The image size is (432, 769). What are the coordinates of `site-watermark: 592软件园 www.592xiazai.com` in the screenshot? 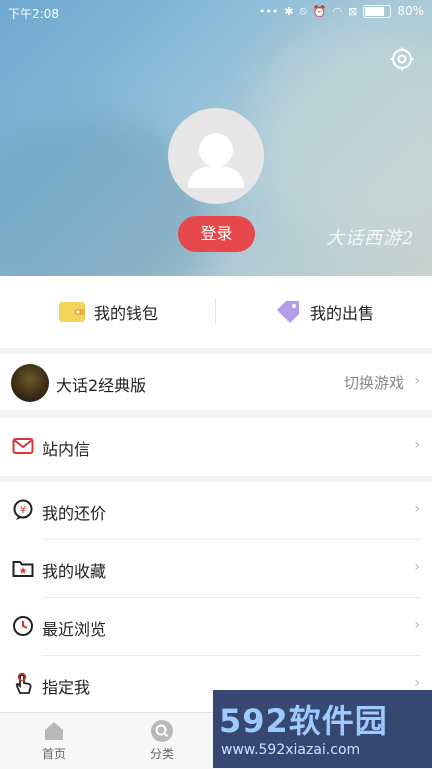 It's located at (322, 729).